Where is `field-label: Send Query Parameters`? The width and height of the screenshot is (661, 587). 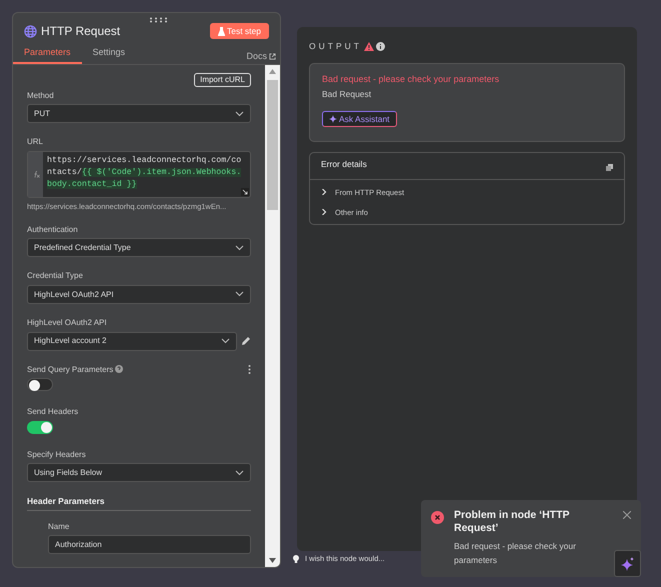
field-label: Send Query Parameters is located at coordinates (70, 369).